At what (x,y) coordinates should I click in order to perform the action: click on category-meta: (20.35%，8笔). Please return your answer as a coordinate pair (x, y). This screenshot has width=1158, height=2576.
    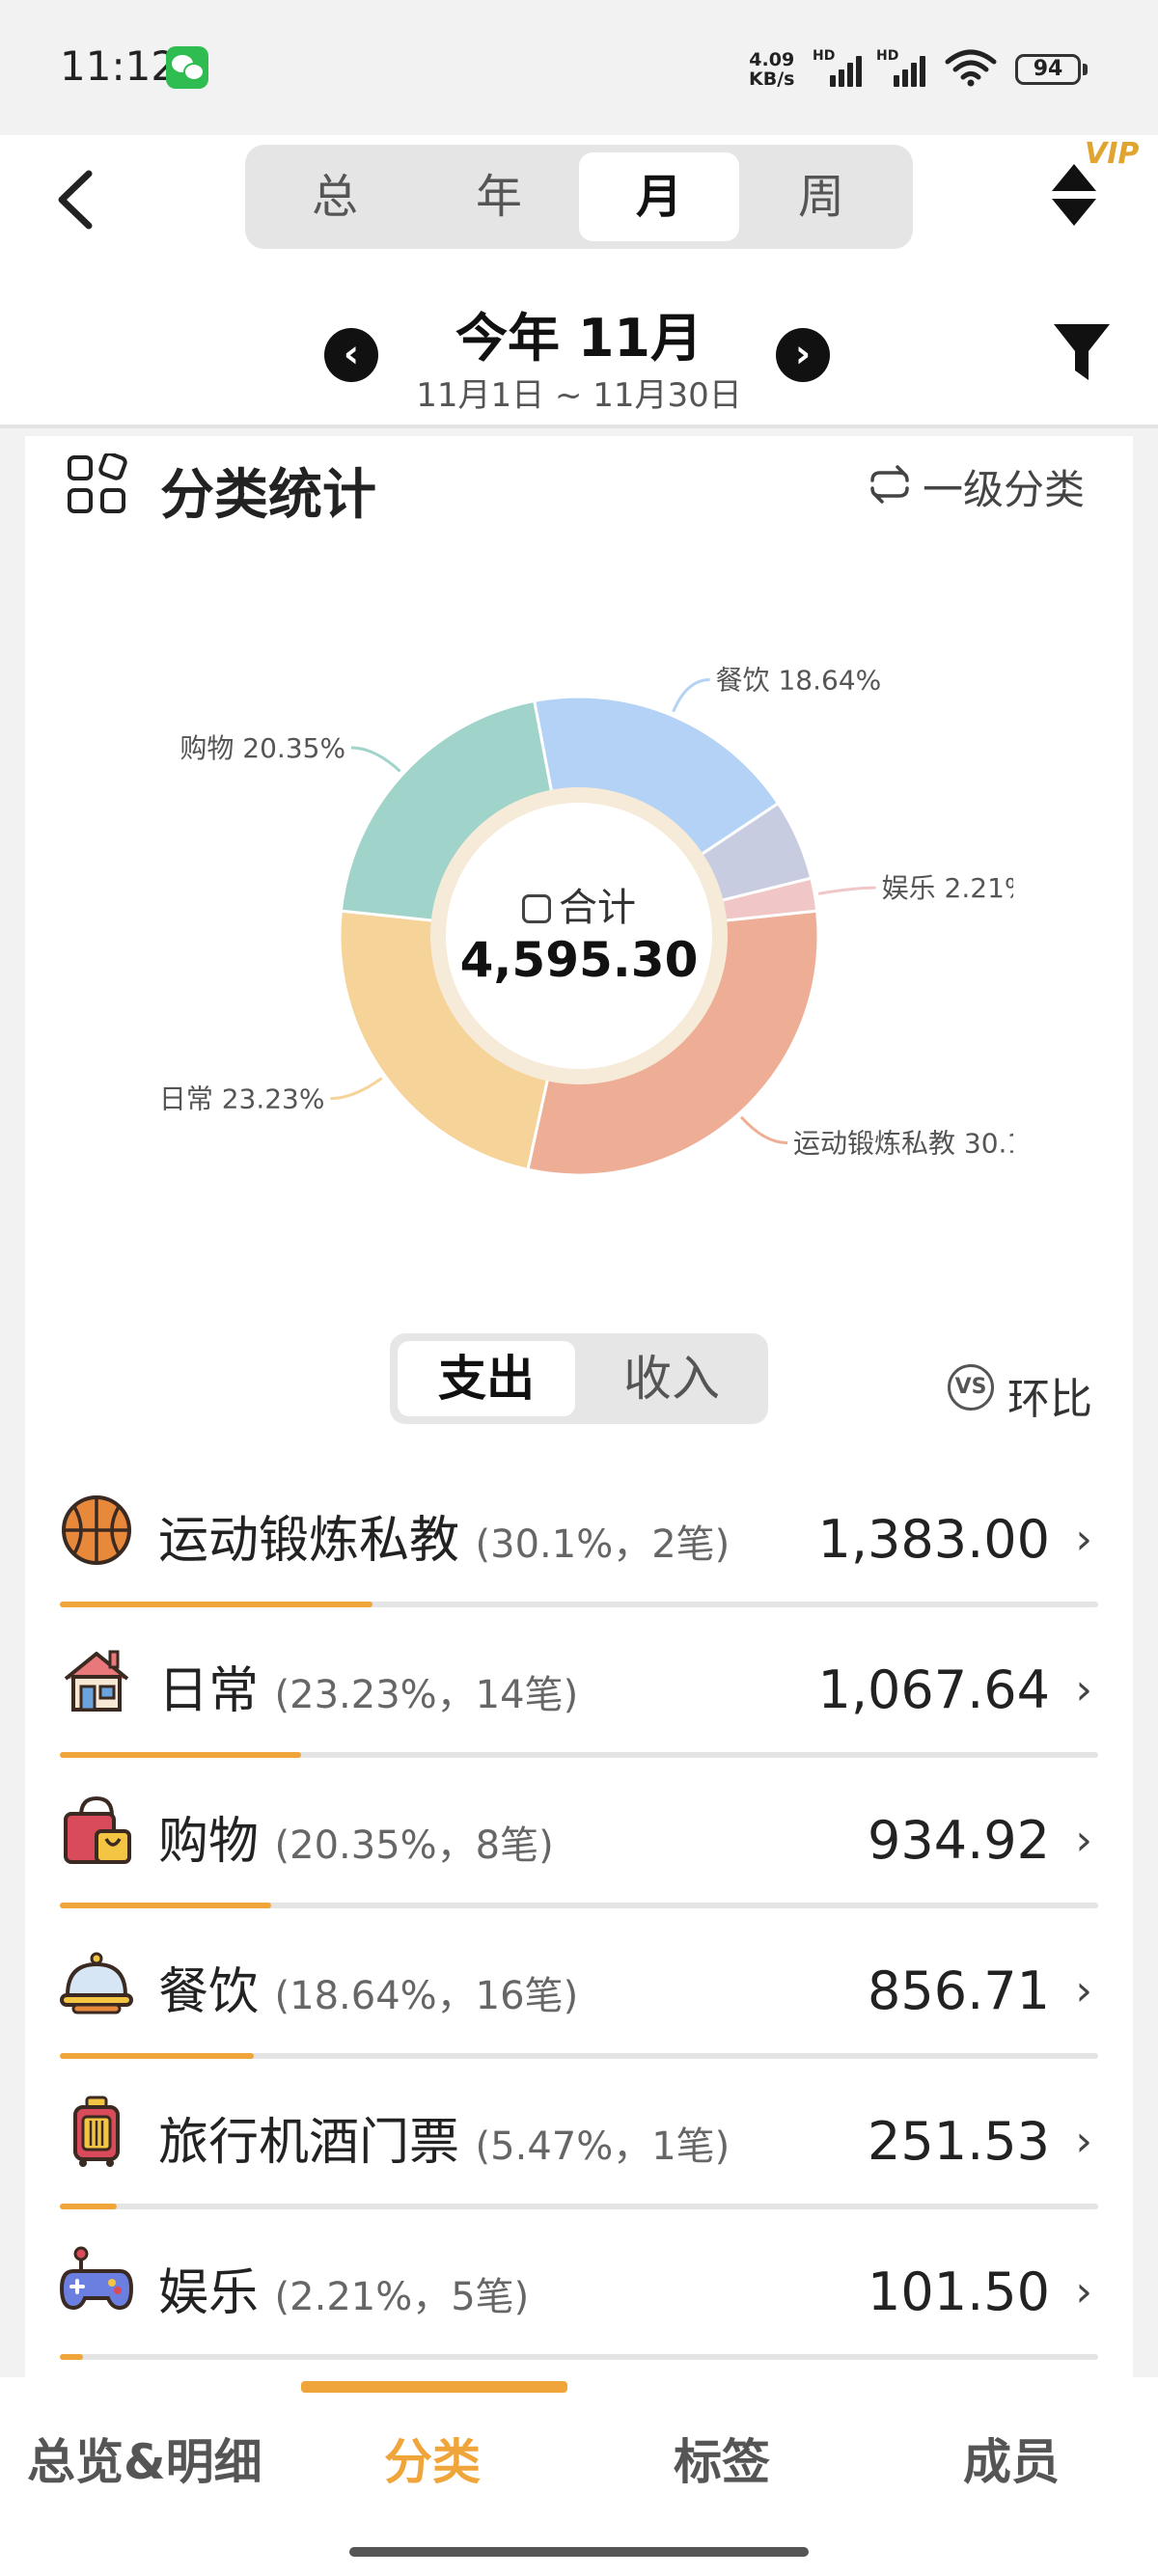
    Looking at the image, I should click on (414, 1846).